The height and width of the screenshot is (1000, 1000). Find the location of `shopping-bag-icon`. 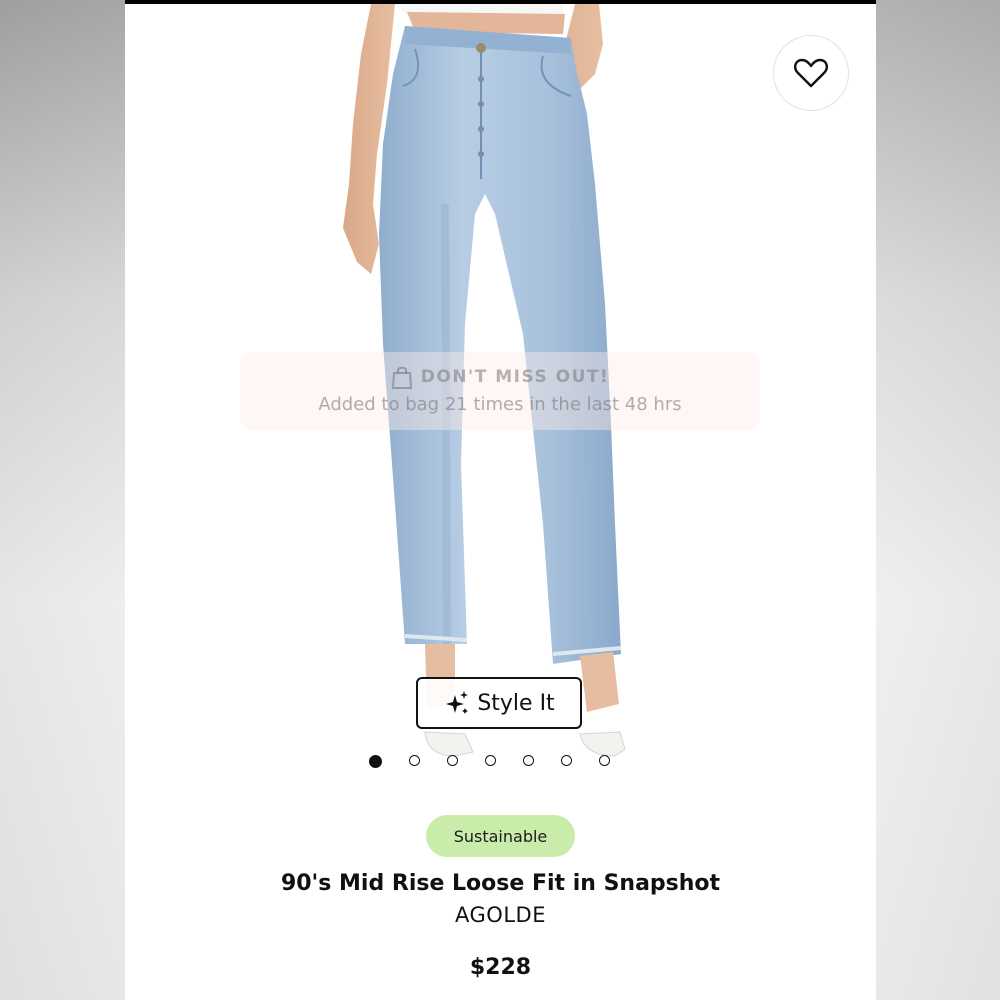

shopping-bag-icon is located at coordinates (401, 377).